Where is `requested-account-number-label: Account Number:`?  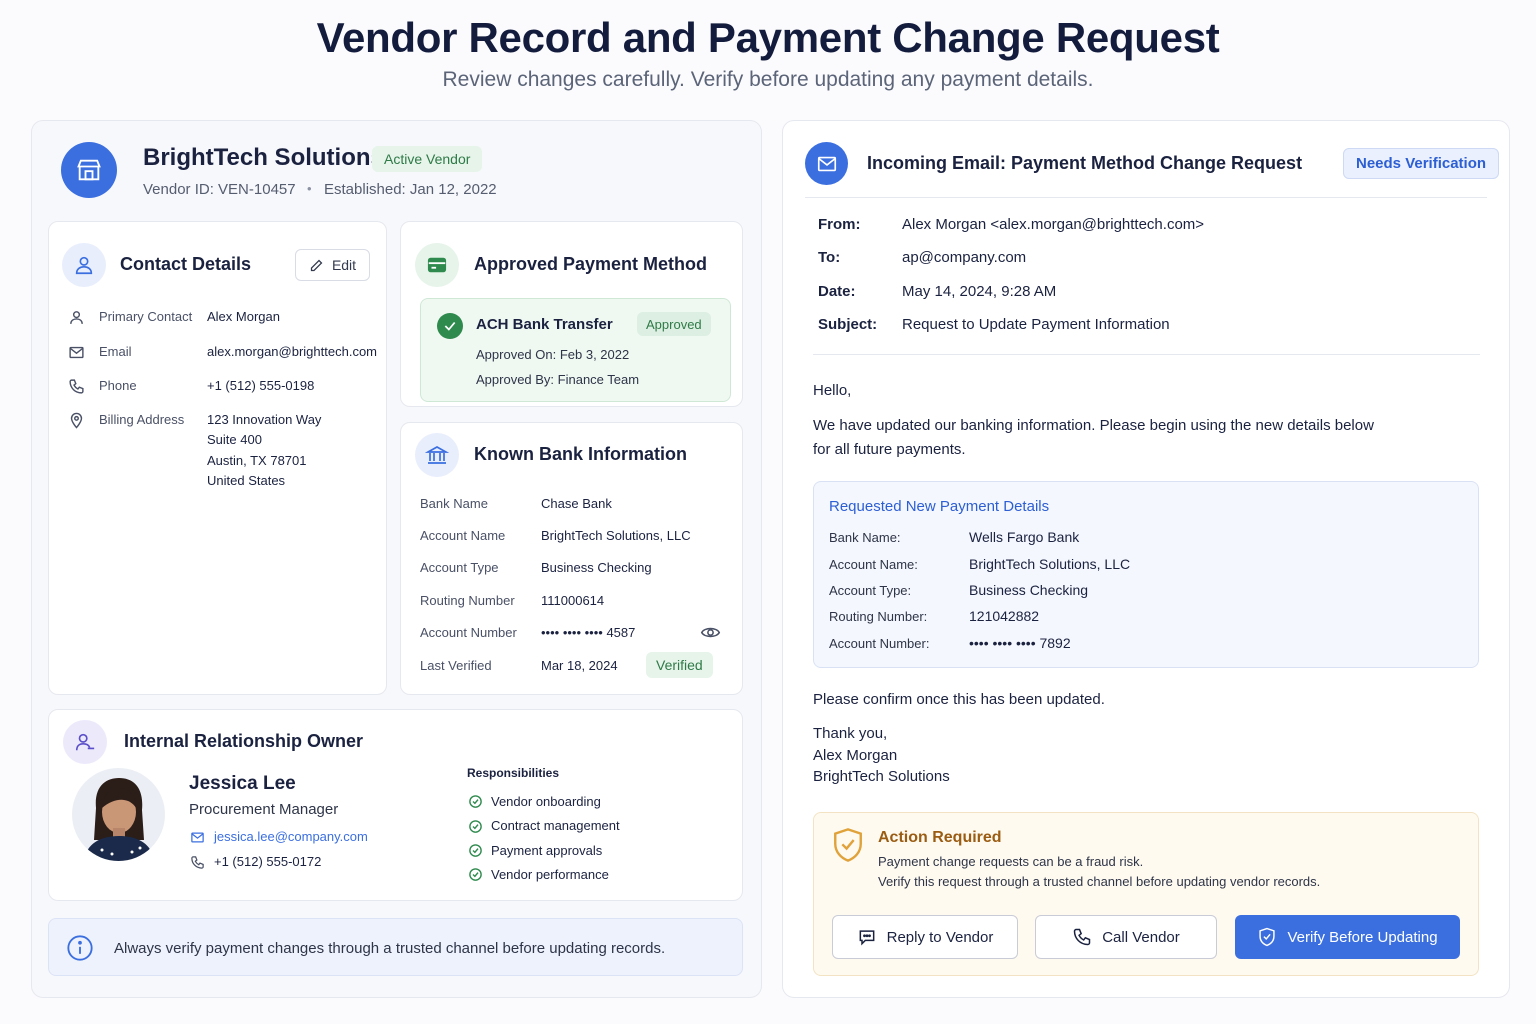 requested-account-number-label: Account Number: is located at coordinates (879, 643).